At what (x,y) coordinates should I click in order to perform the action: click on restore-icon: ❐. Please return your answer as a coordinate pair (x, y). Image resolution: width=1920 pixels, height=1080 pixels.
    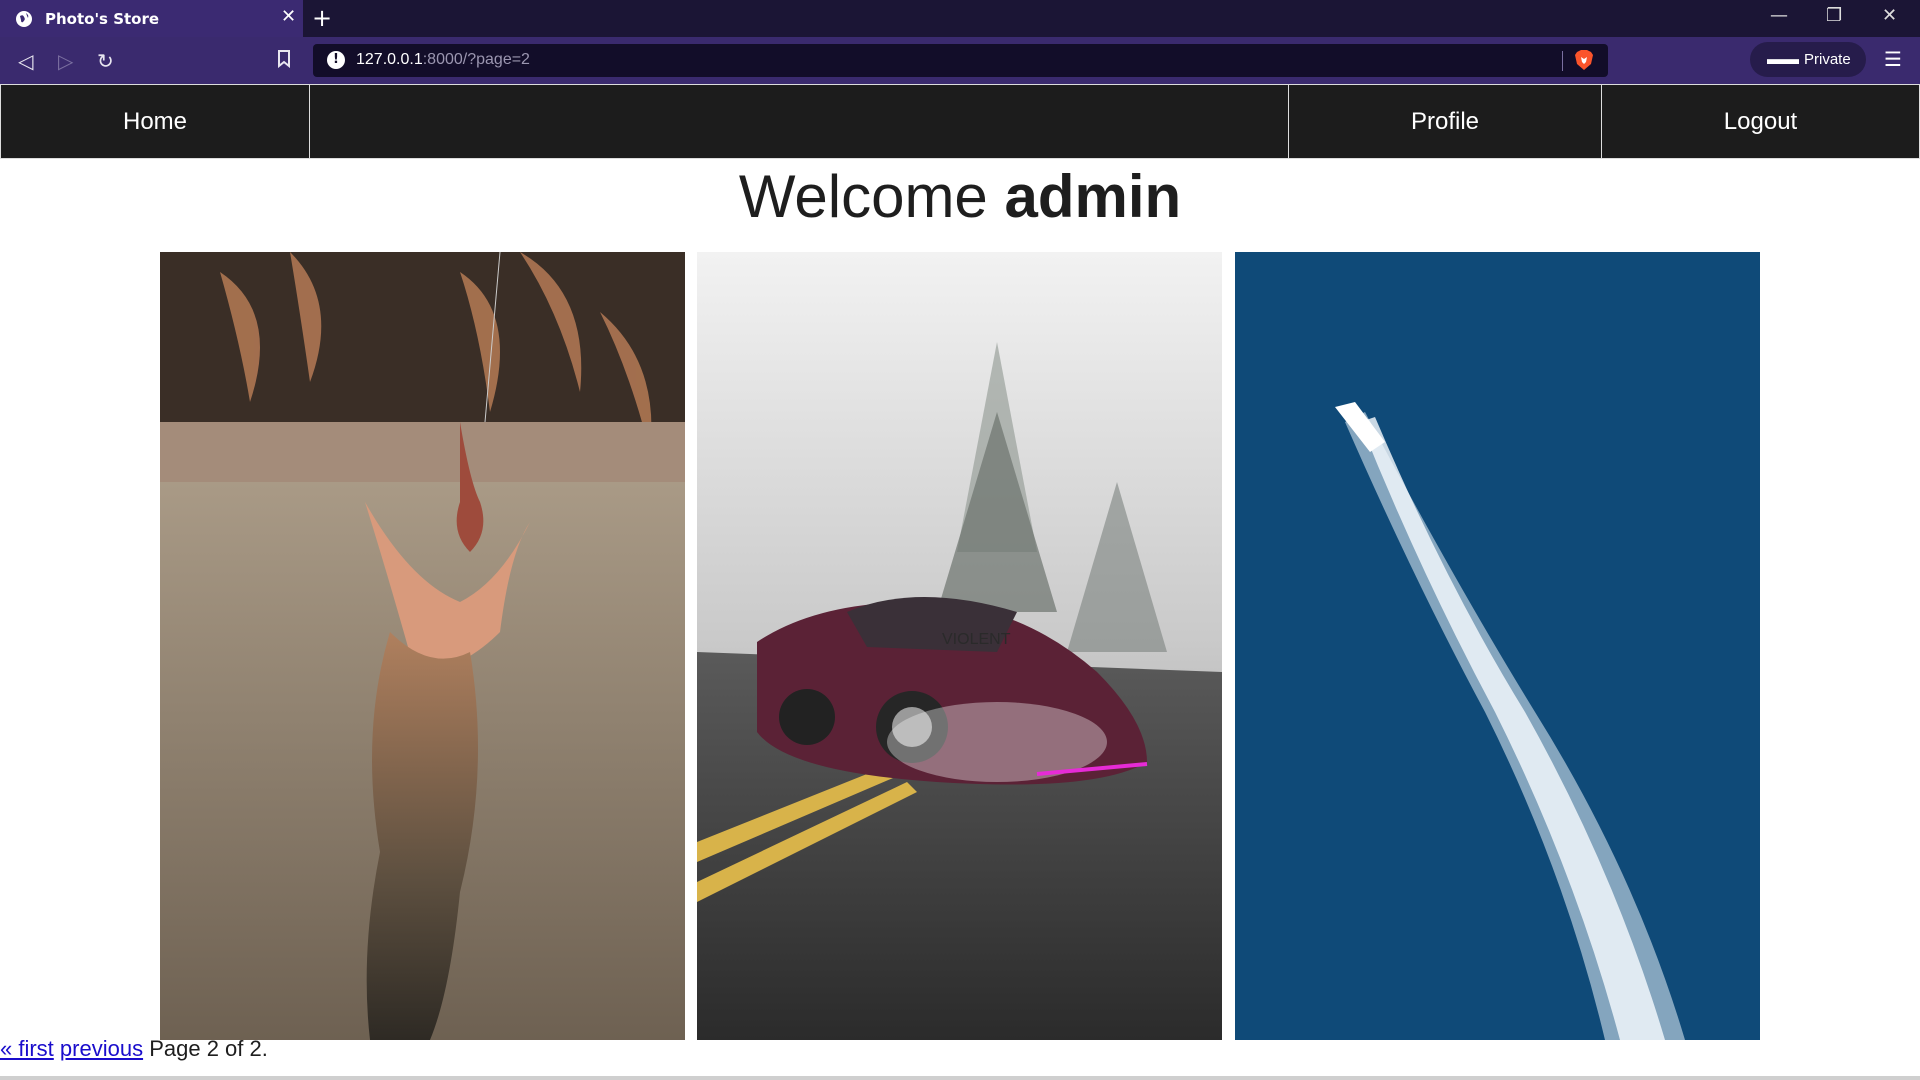
    Looking at the image, I should click on (1834, 15).